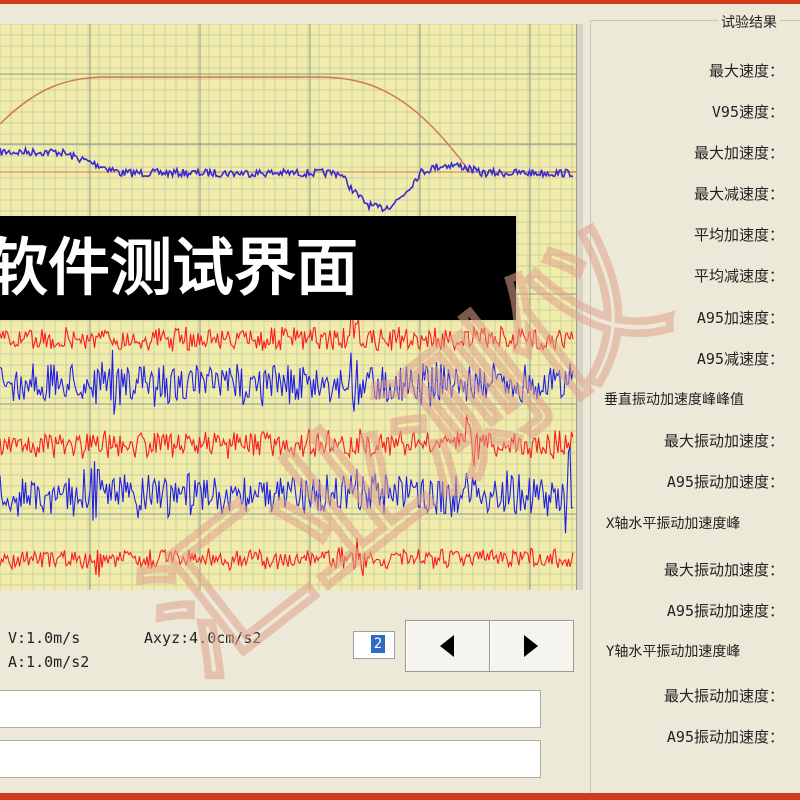 This screenshot has height=800, width=800. What do you see at coordinates (738, 276) in the screenshot?
I see `result-label: 平均减速度：` at bounding box center [738, 276].